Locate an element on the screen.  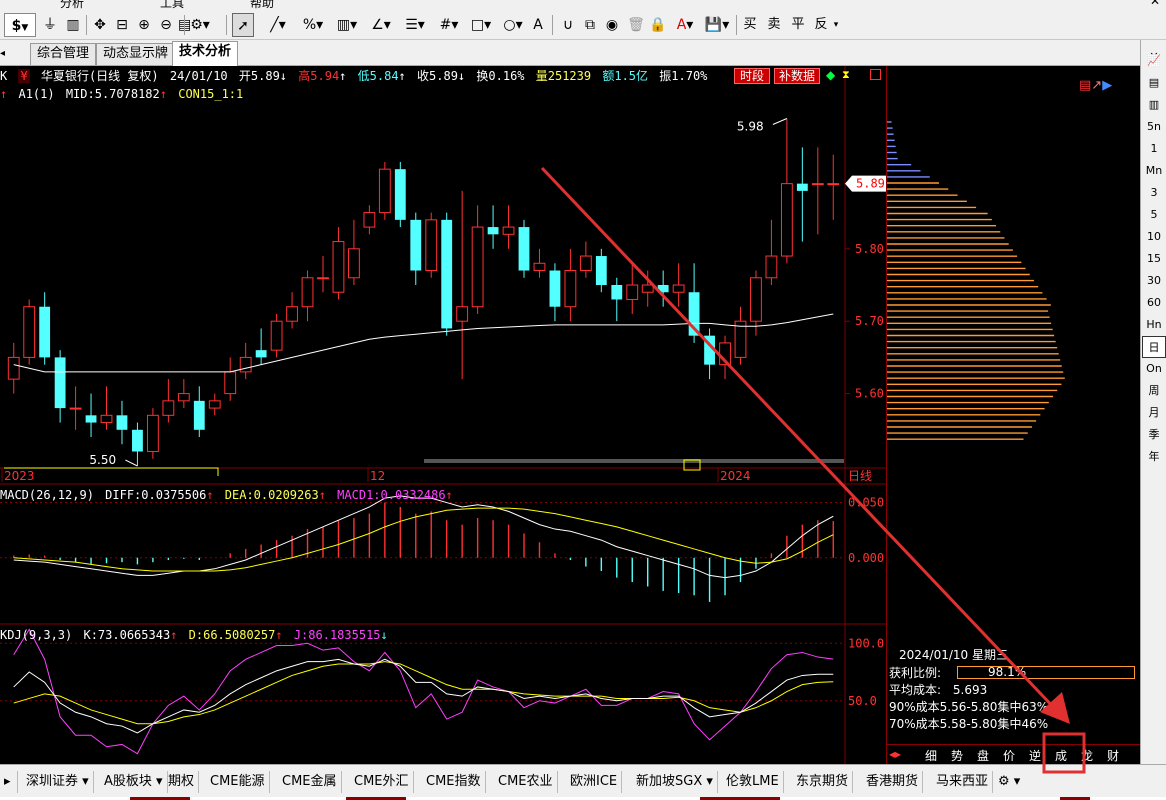
lock-icon: 🔒 is located at coordinates (658, 25).